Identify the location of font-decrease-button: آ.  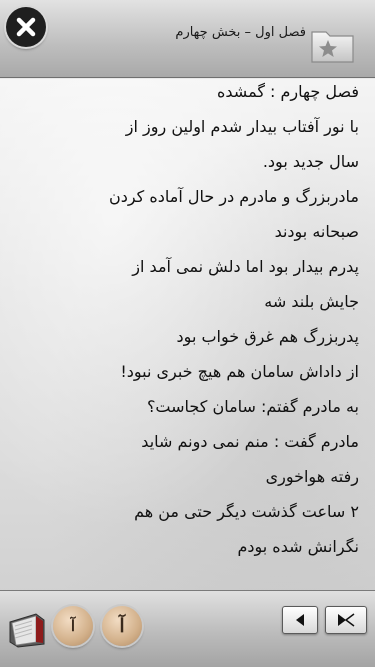
(73, 626).